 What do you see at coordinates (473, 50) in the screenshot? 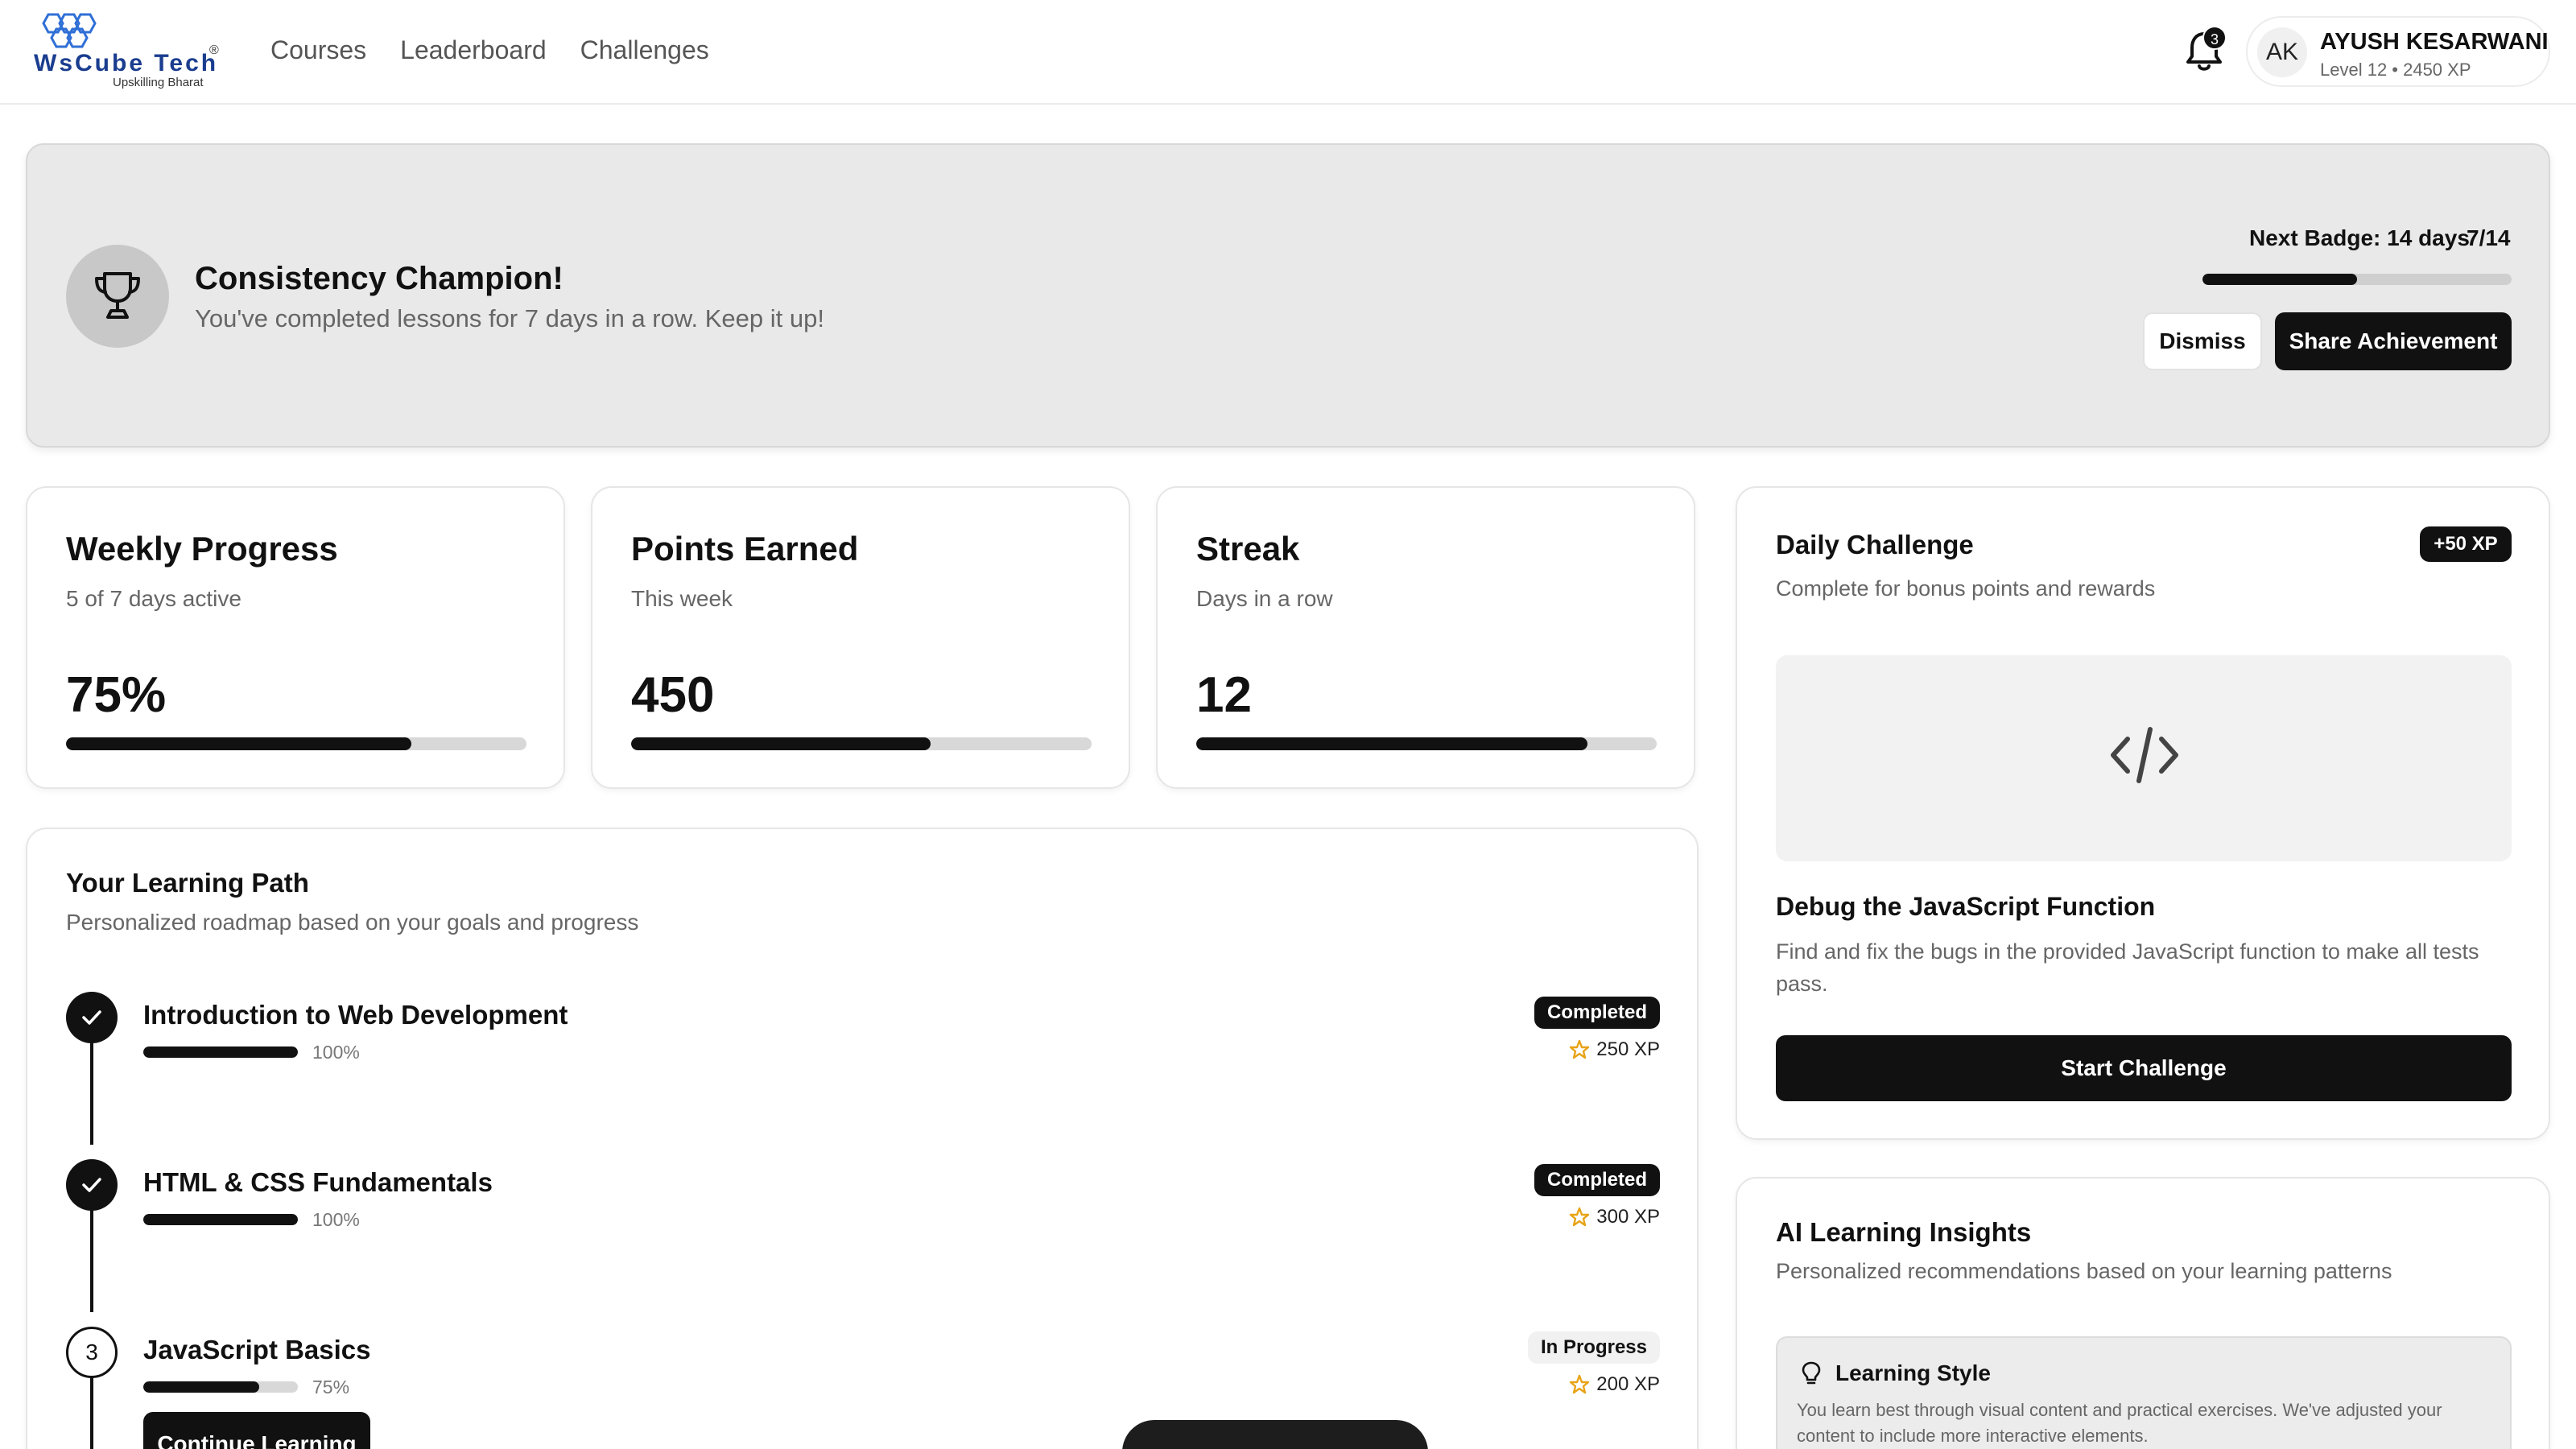
I see `nav-leaderboard: Leaderboard` at bounding box center [473, 50].